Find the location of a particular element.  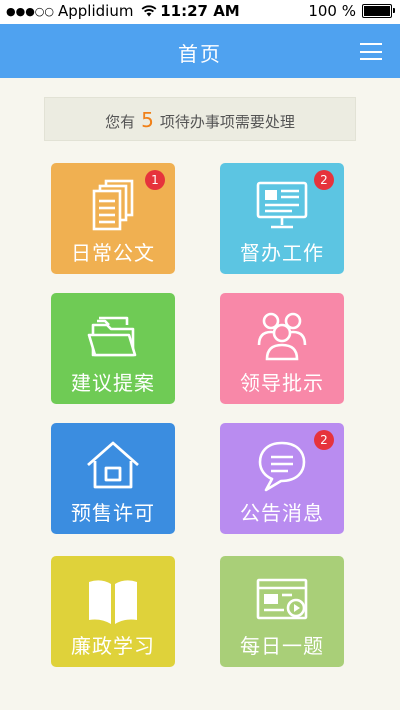

open-book-icon is located at coordinates (113, 598).